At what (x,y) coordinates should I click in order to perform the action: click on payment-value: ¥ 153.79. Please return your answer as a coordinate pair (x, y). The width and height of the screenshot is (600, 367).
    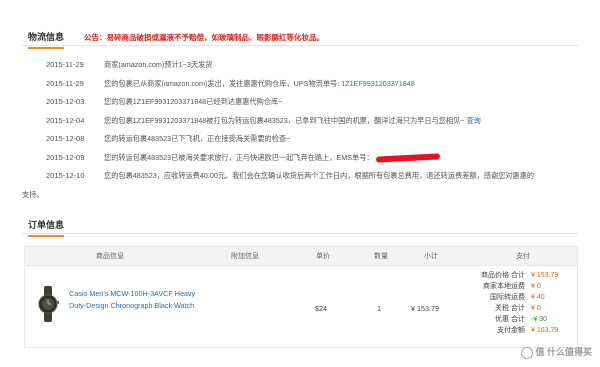
    Looking at the image, I should click on (545, 275).